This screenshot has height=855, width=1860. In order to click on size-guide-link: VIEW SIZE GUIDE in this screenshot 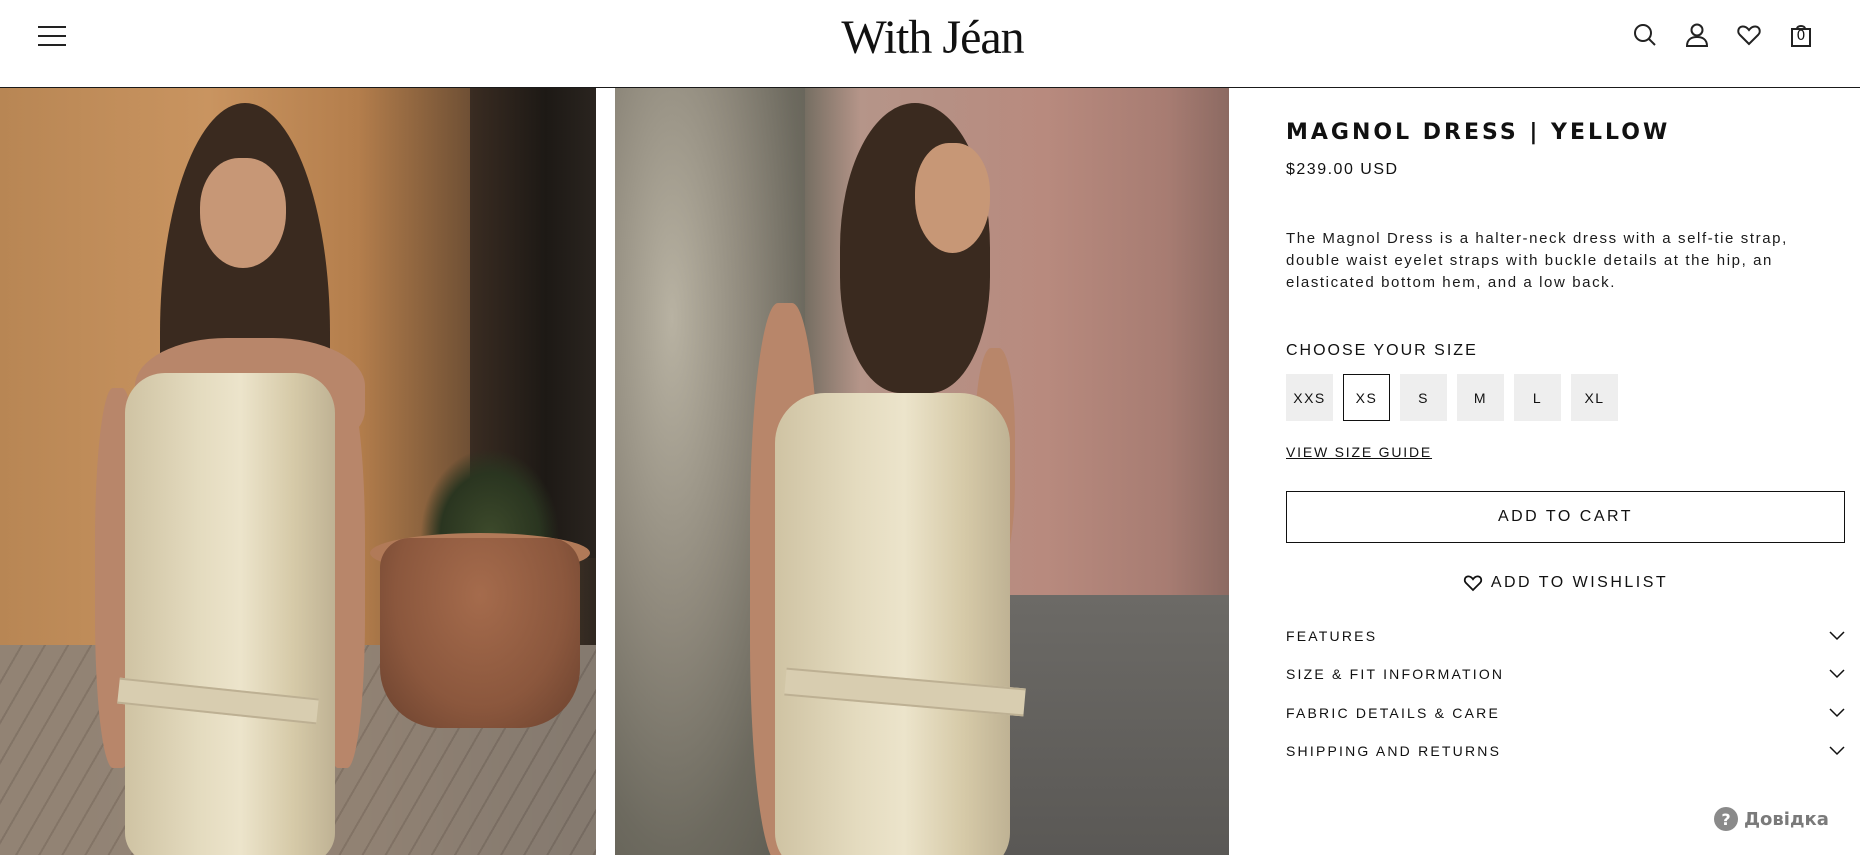, I will do `click(1359, 452)`.